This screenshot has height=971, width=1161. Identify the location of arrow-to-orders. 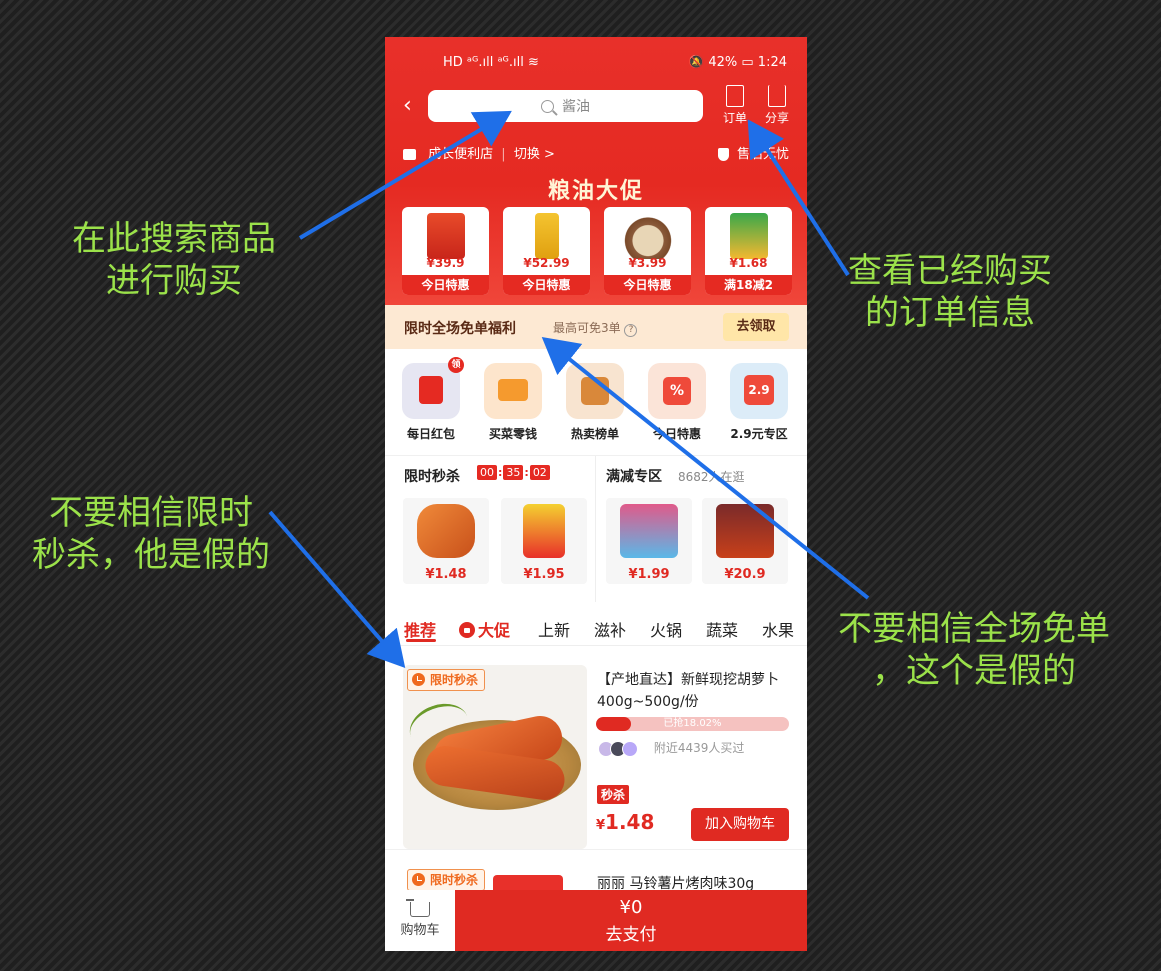
(798, 198).